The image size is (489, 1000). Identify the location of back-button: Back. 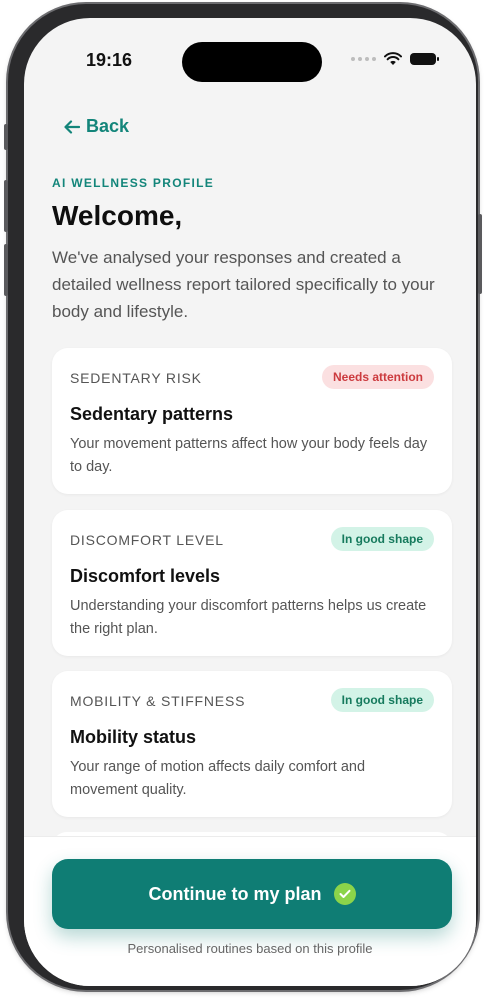
(96, 126).